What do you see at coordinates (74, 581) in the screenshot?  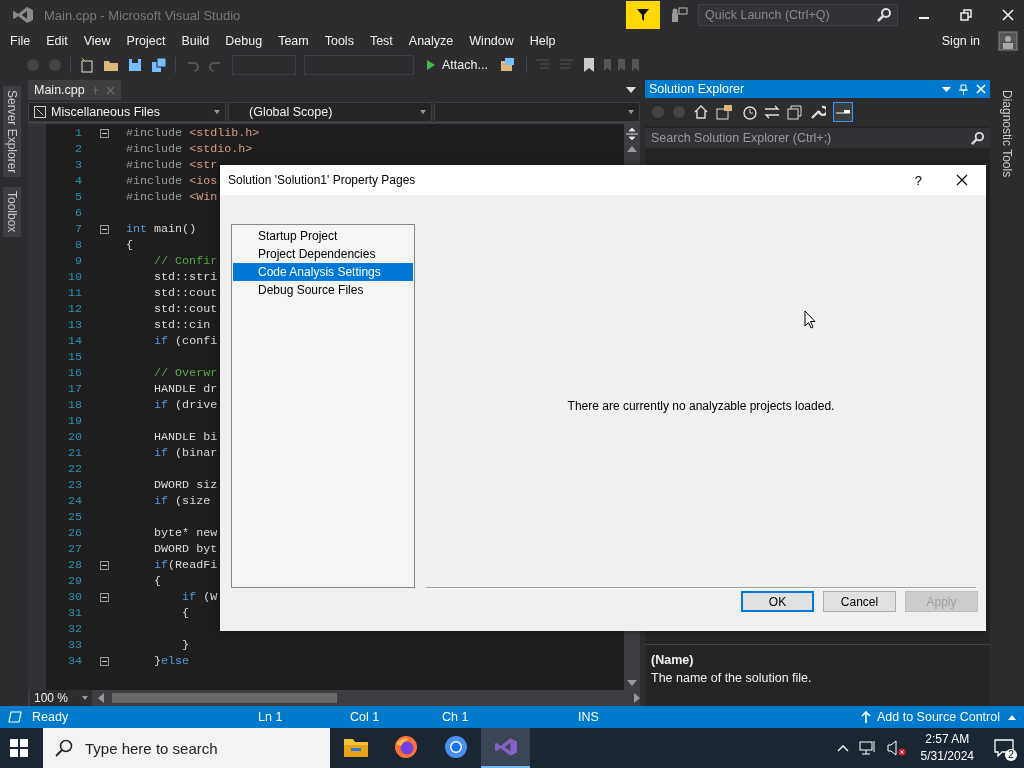 I see `line-number: 29` at bounding box center [74, 581].